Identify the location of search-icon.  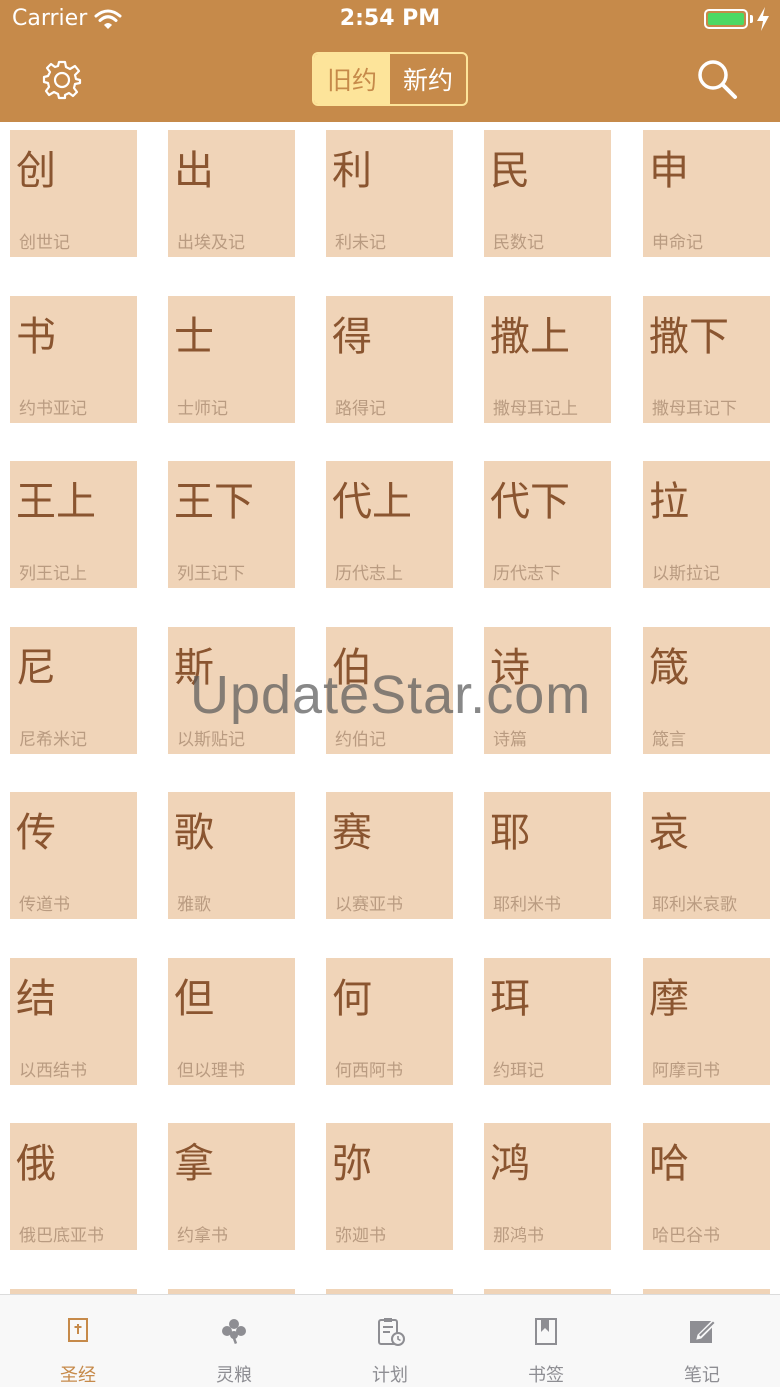
(717, 79).